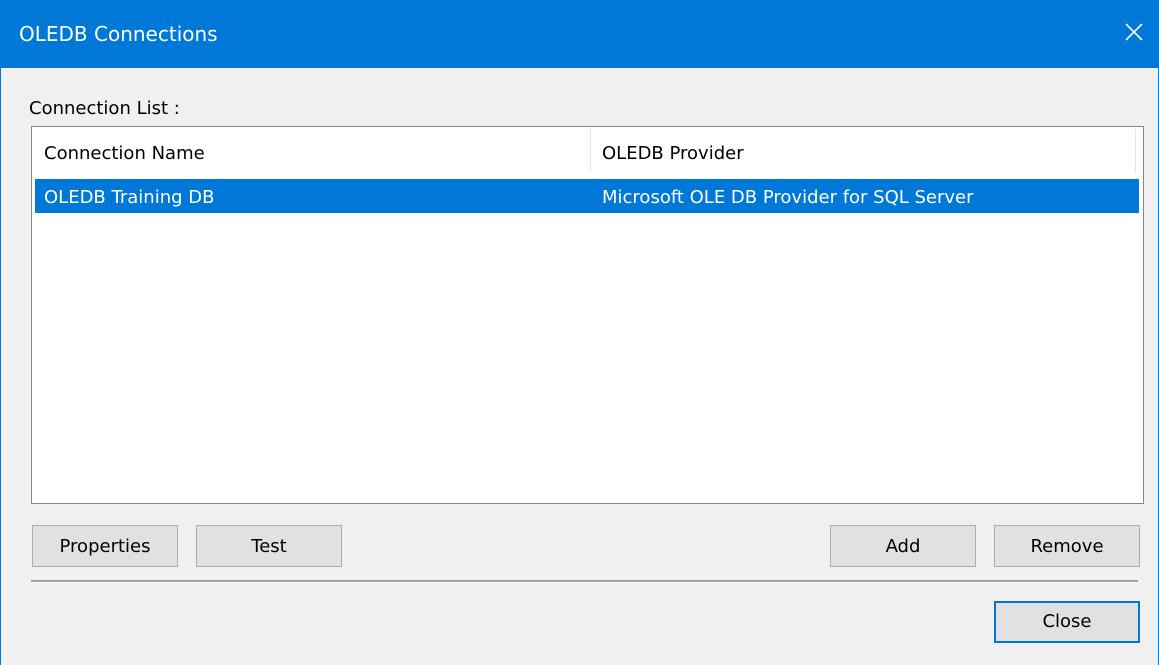 Image resolution: width=1159 pixels, height=665 pixels. Describe the element at coordinates (104, 108) in the screenshot. I see `connection-list-label: Connection List :` at that location.